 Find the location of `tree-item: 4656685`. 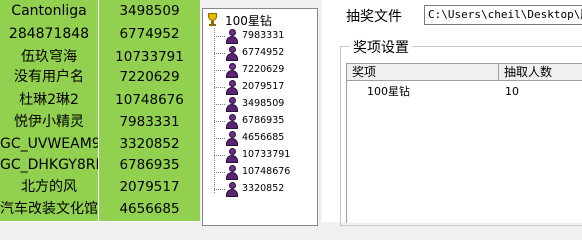

tree-item: 4656685 is located at coordinates (264, 138).